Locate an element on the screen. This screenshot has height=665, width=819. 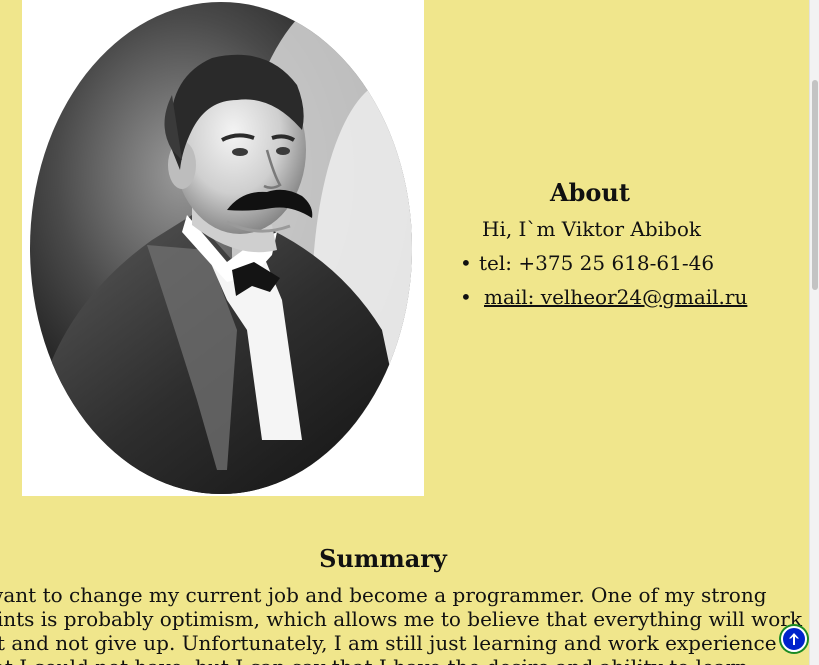
contact-item-mail: • mail: velheor24@gmail.ru is located at coordinates (620, 299).